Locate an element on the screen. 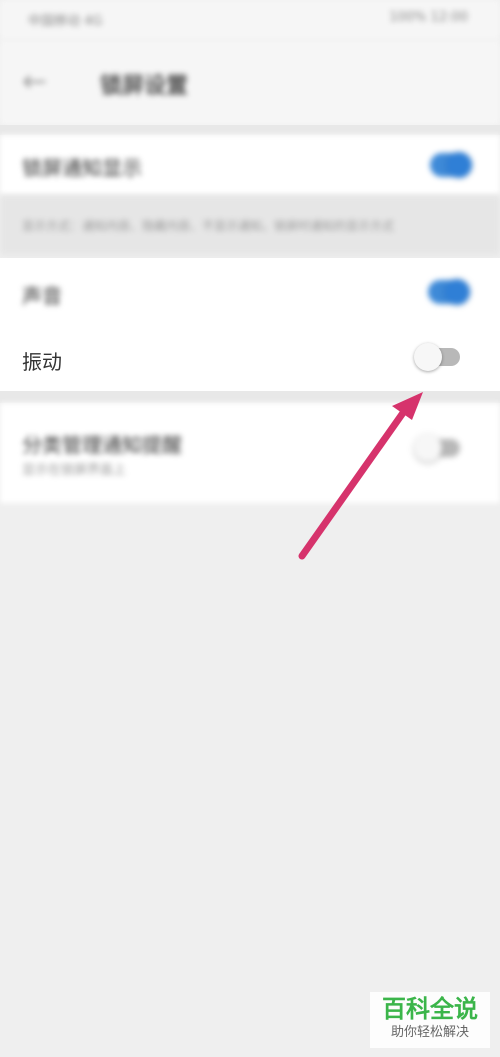  watermark-subtitle: 助你轻松解决 is located at coordinates (429, 1032).